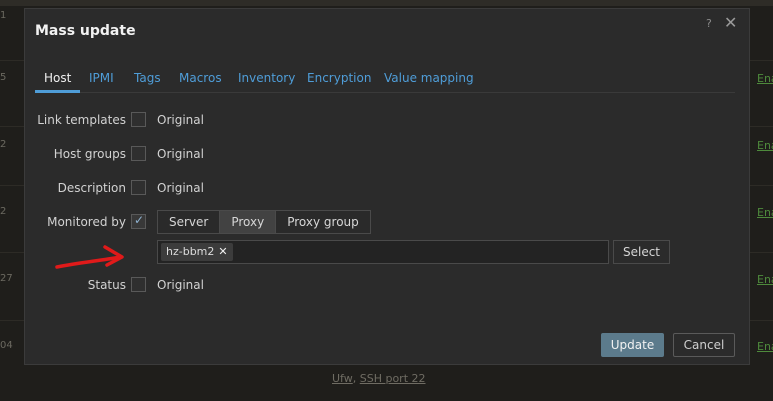 Image resolution: width=773 pixels, height=401 pixels. I want to click on dialog-title: Mass update, so click(85, 31).